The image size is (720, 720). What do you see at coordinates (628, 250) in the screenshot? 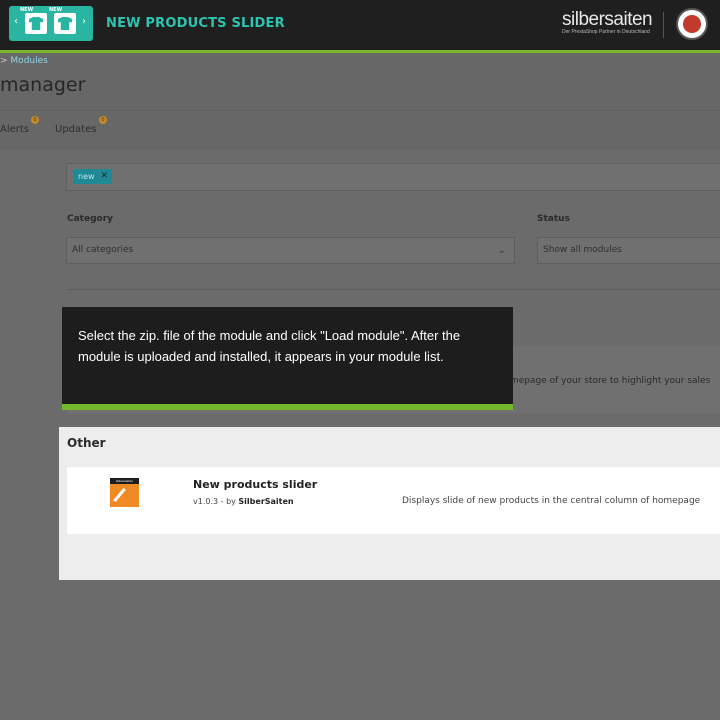
I see `status-select: Show all modules` at bounding box center [628, 250].